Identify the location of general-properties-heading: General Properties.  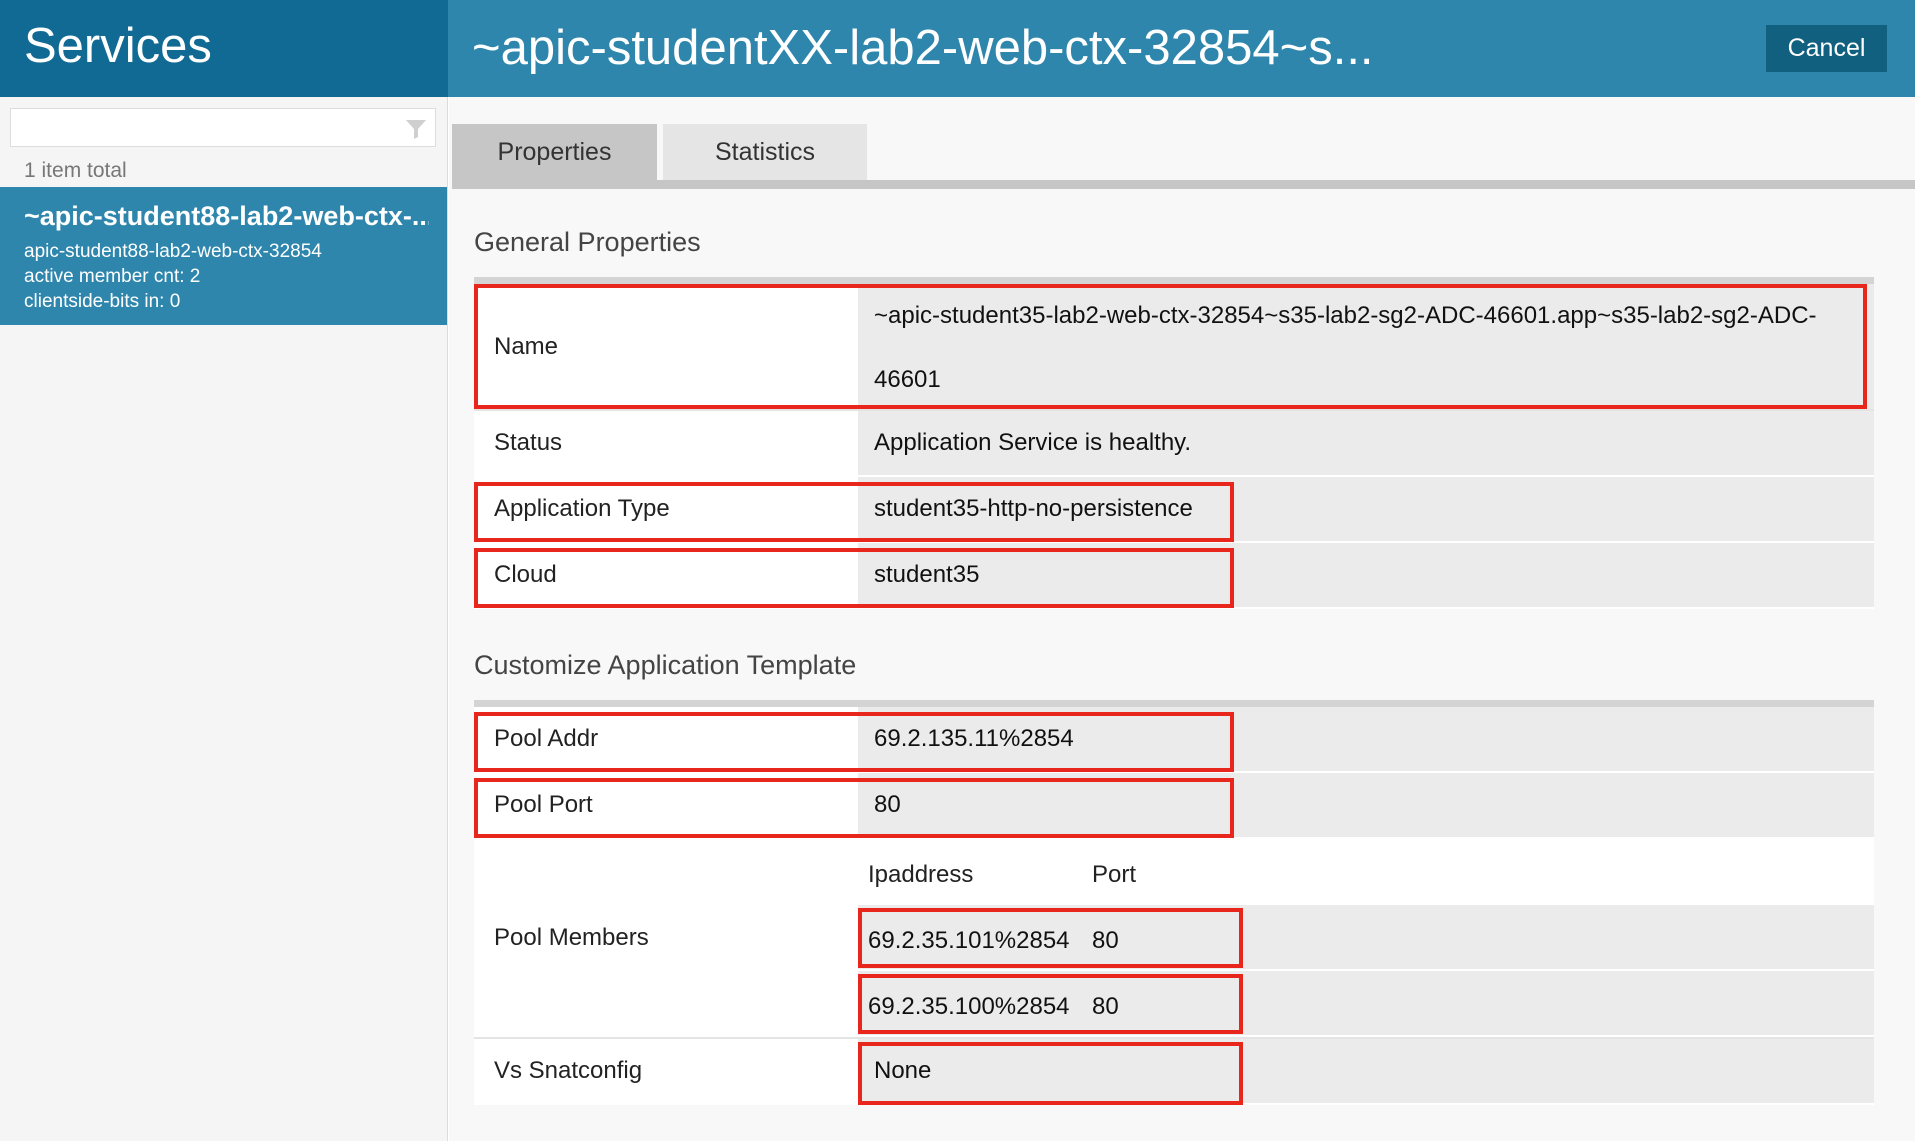
(587, 242).